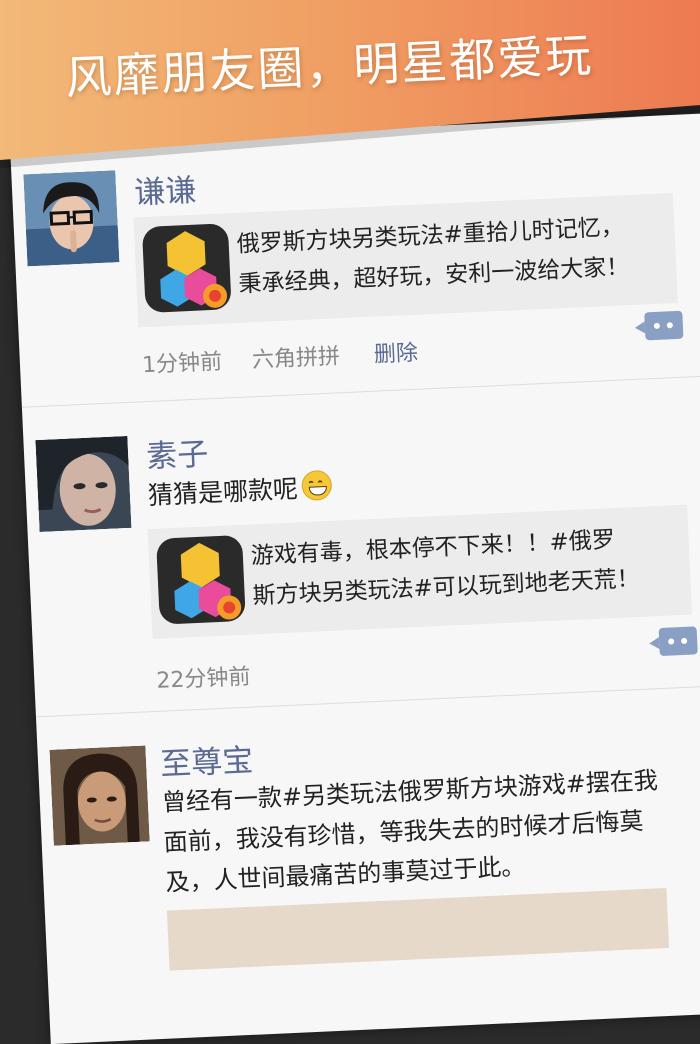 The height and width of the screenshot is (1044, 700). I want to click on shared-link-text: 游戏有毒，根本停不下来！！#俄罗 斯方块另类玩法#可以玩到地老天荒！, so click(445, 567).